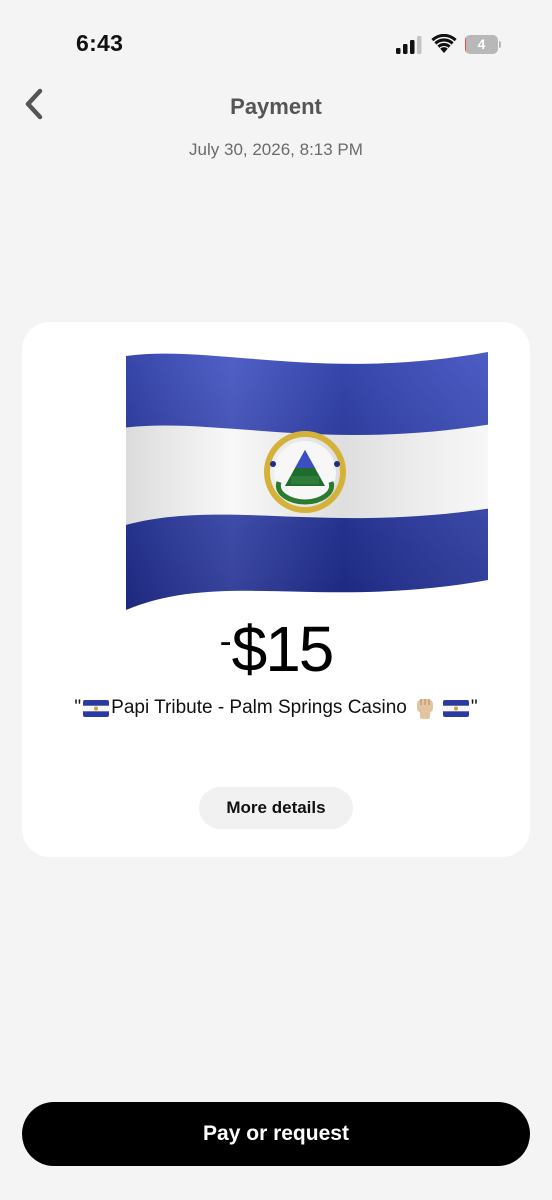 This screenshot has height=1200, width=552. Describe the element at coordinates (276, 1134) in the screenshot. I see `pay-or-request-button: Pay or request` at that location.